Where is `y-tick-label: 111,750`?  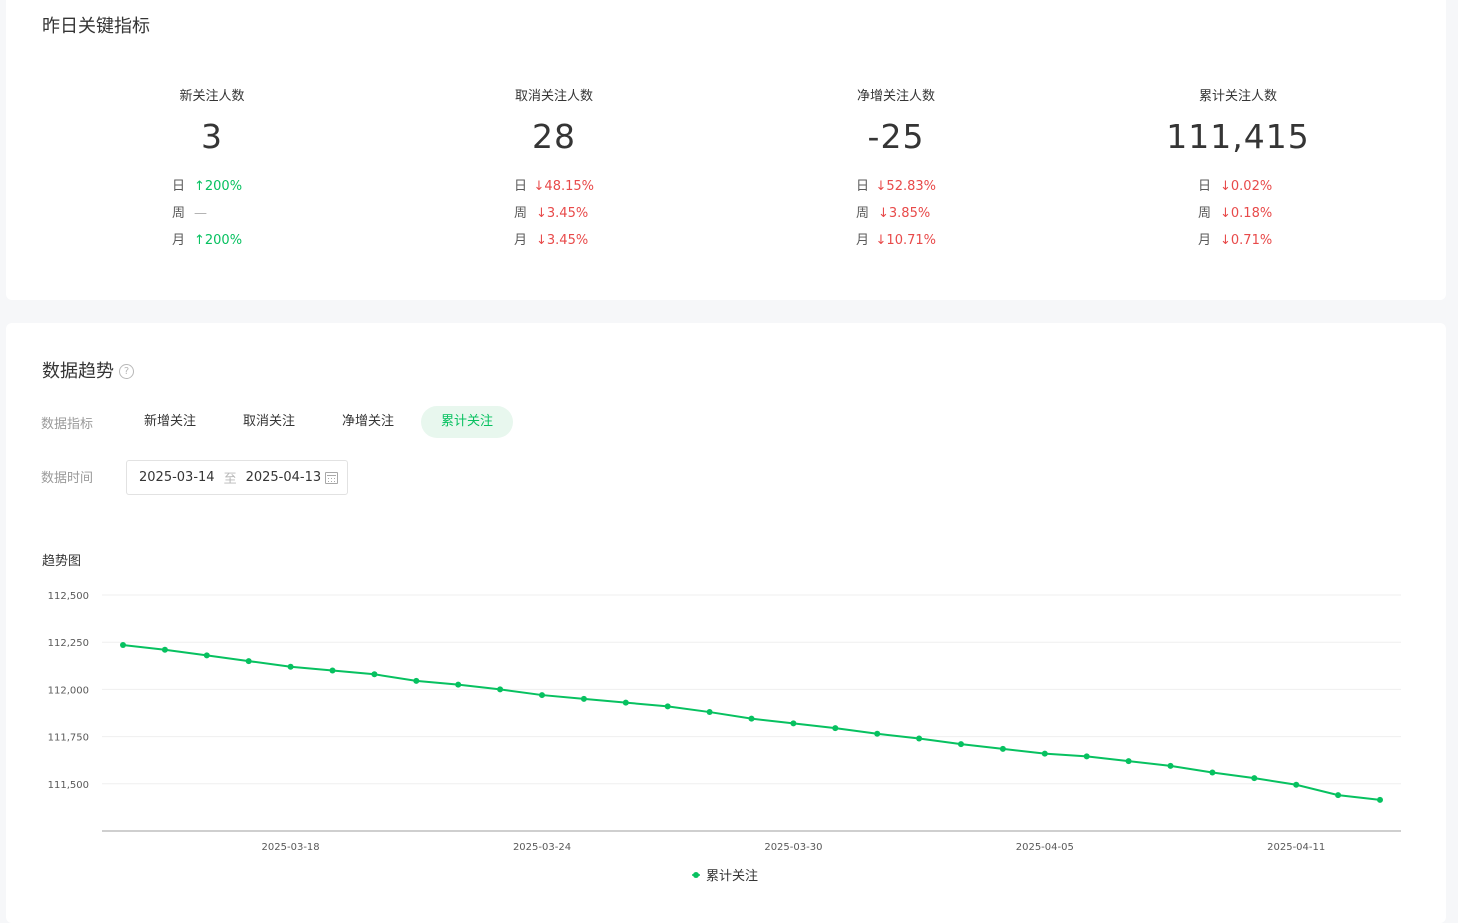 y-tick-label: 111,750 is located at coordinates (68, 738).